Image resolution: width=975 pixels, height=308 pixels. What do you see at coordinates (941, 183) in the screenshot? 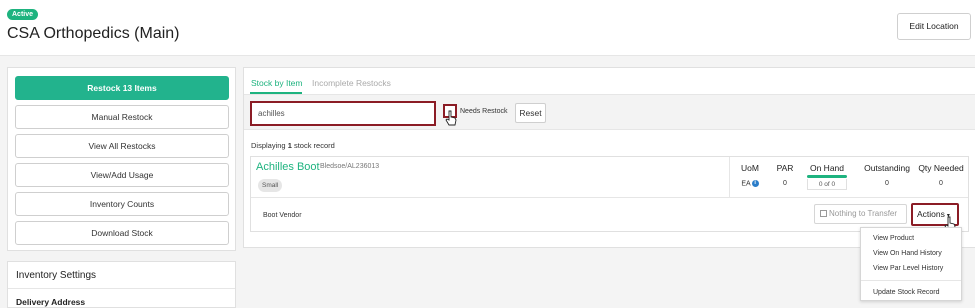
I see `qty-needed-value: 0` at bounding box center [941, 183].